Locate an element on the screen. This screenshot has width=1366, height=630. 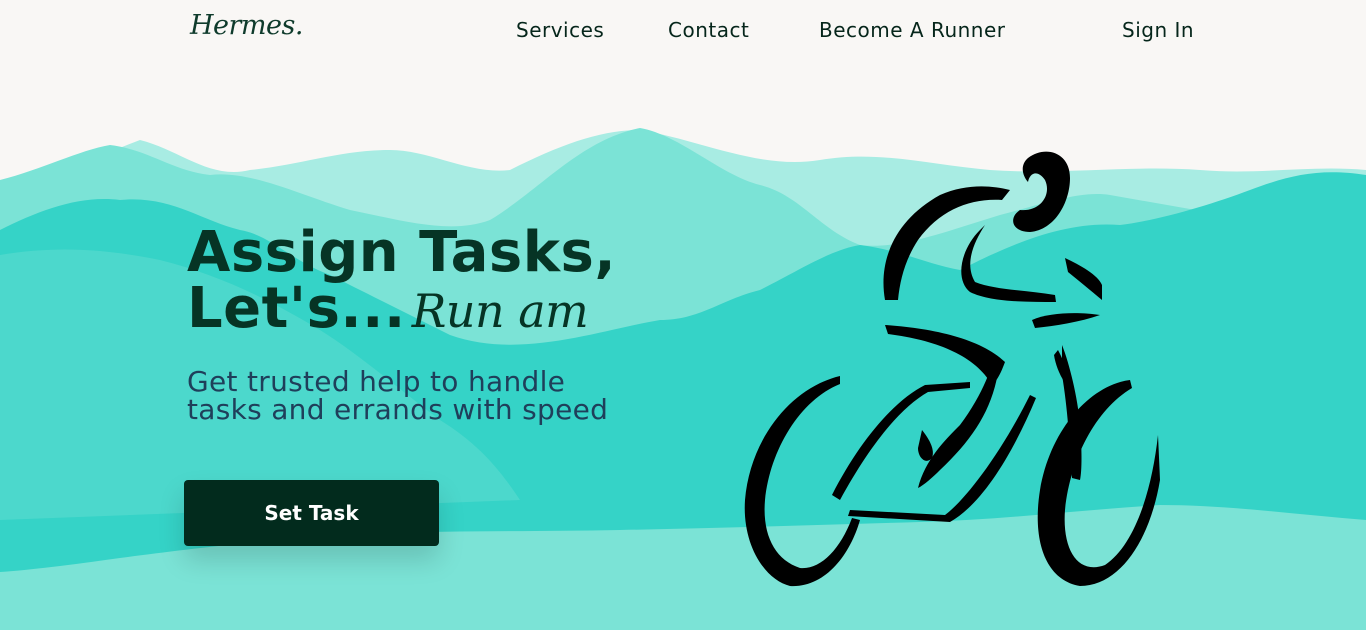
cyclist-back is located at coordinates (946, 243).